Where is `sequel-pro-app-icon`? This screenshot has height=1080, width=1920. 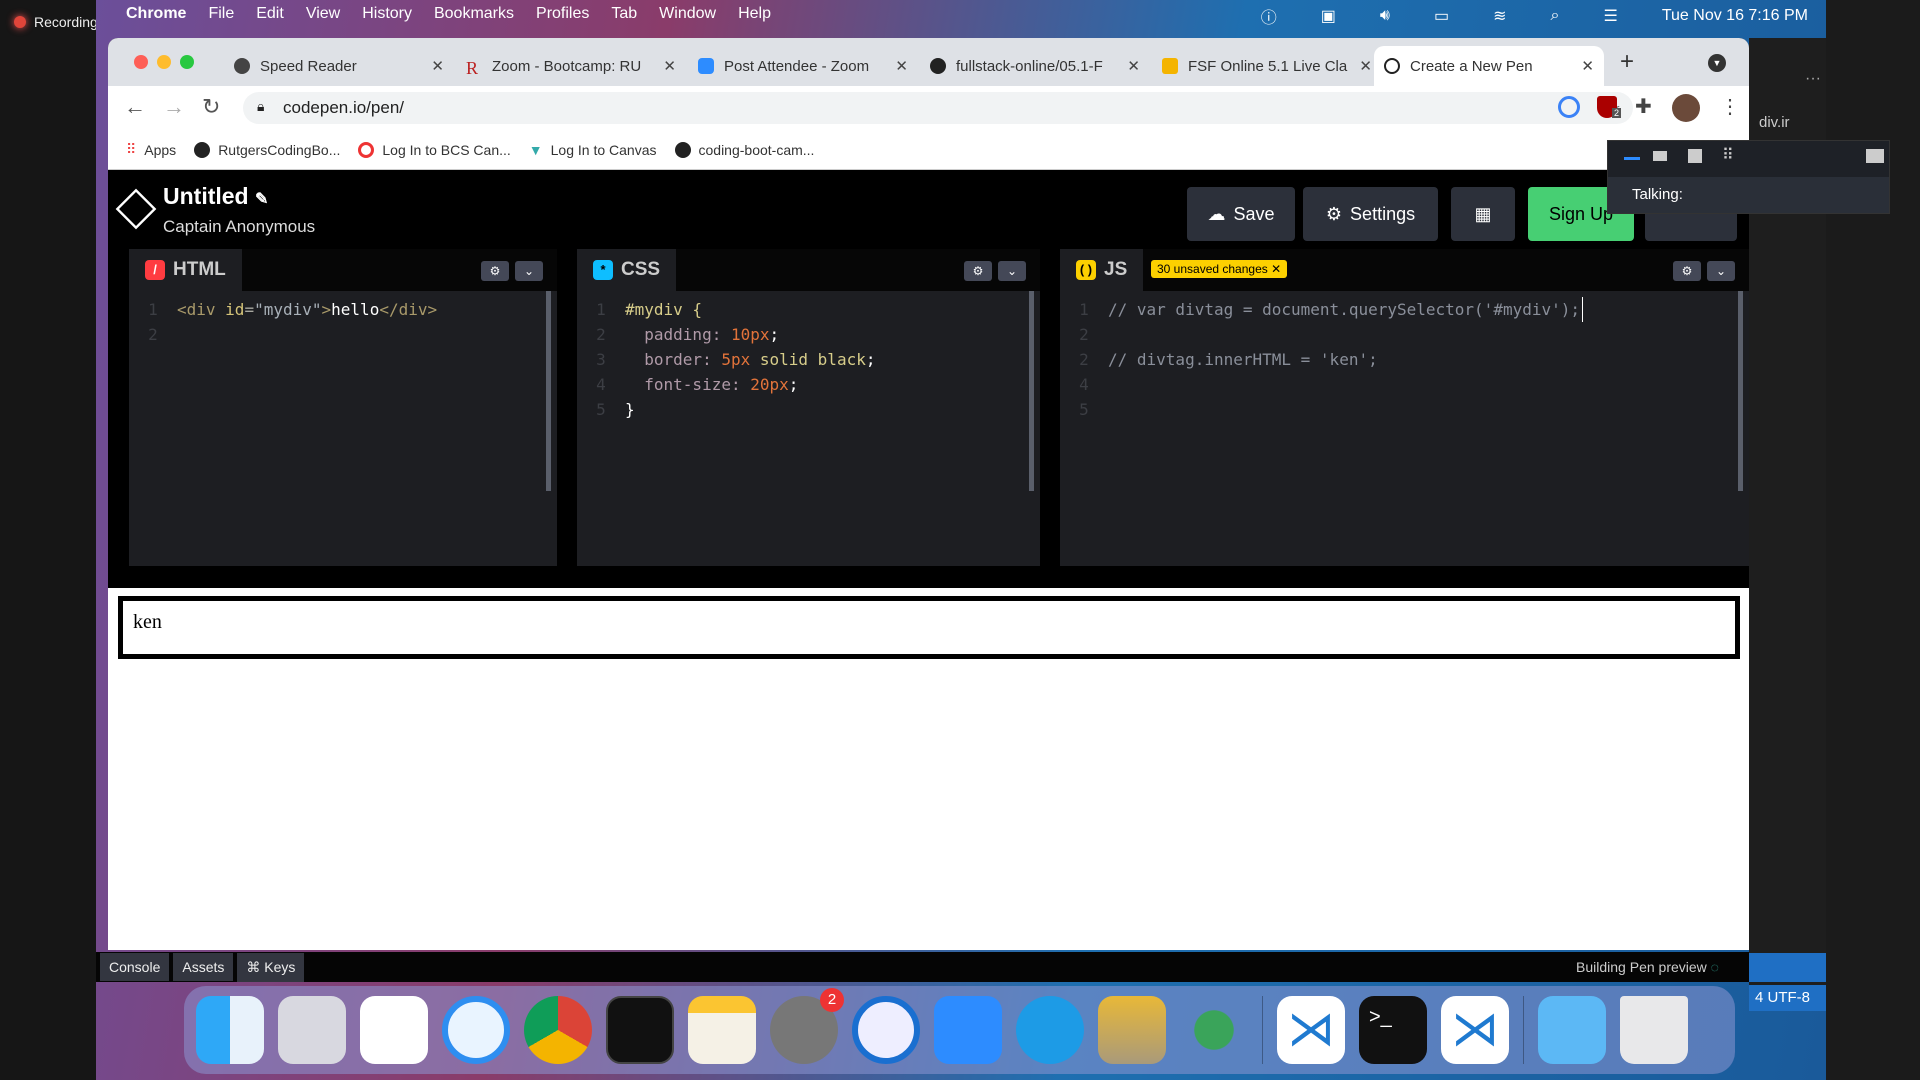
sequel-pro-app-icon is located at coordinates (1132, 1030).